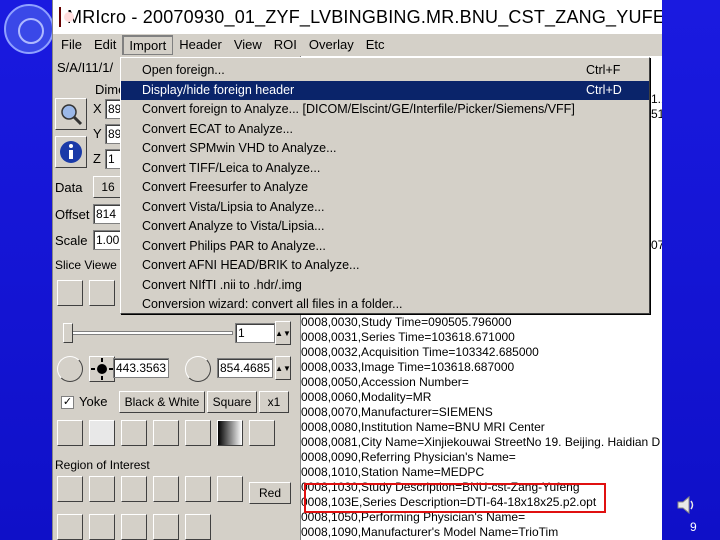 This screenshot has width=720, height=540. Describe the element at coordinates (693, 527) in the screenshot. I see `slide-page-number: 9` at that location.